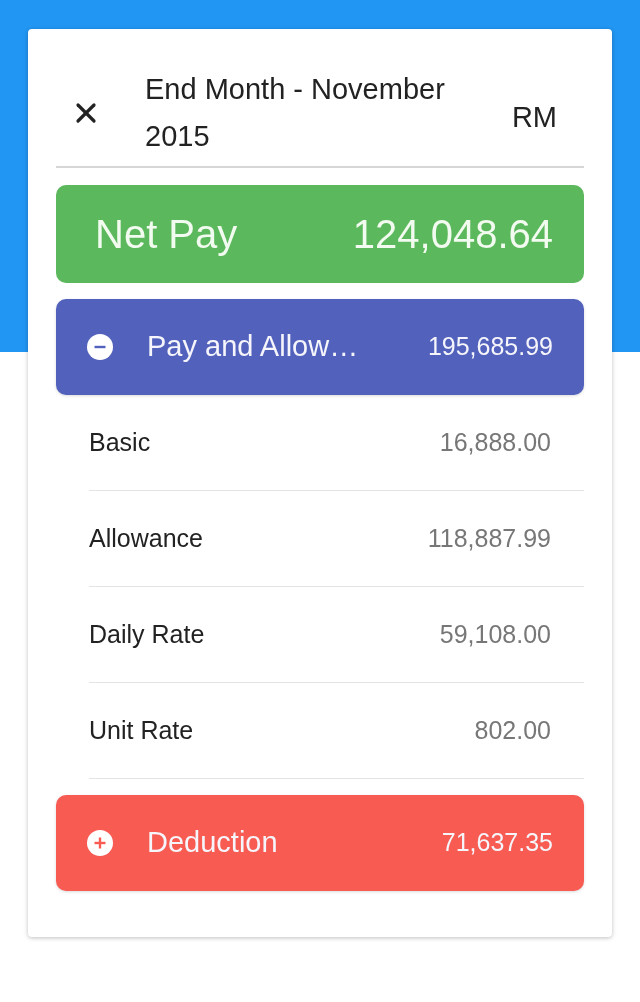  What do you see at coordinates (147, 634) in the screenshot?
I see `item-label: Daily Rate` at bounding box center [147, 634].